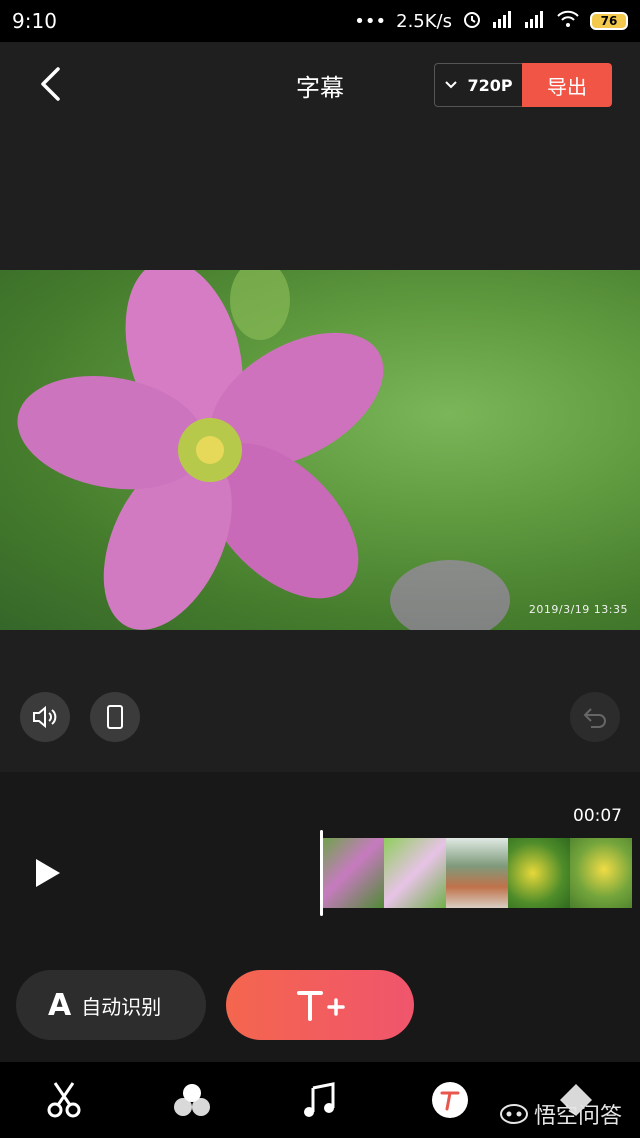 The height and width of the screenshot is (1138, 640). What do you see at coordinates (370, 21) in the screenshot?
I see `notification-dots: •••` at bounding box center [370, 21].